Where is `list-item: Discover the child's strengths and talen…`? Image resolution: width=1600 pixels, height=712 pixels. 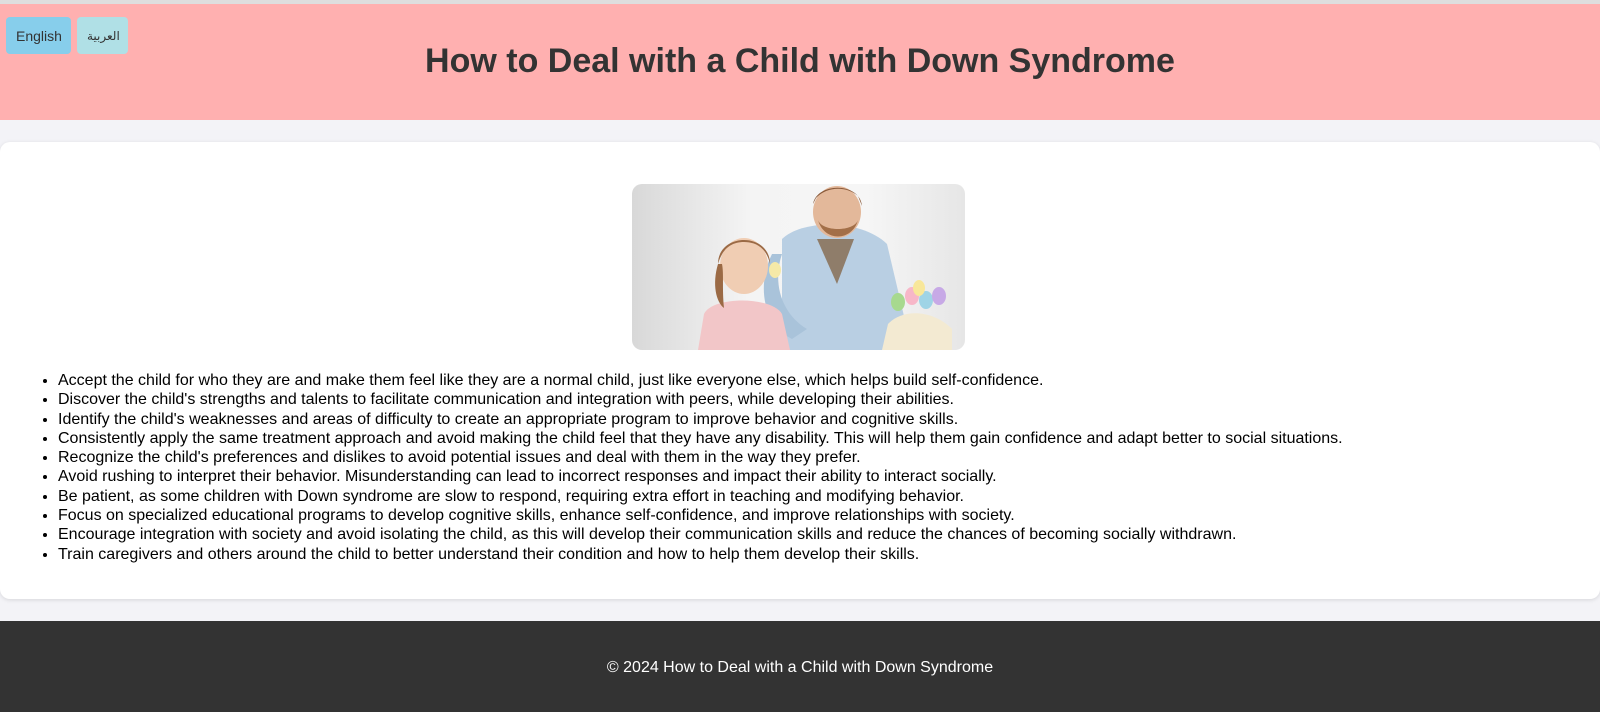
list-item: Discover the child's strengths and talen… is located at coordinates (818, 399).